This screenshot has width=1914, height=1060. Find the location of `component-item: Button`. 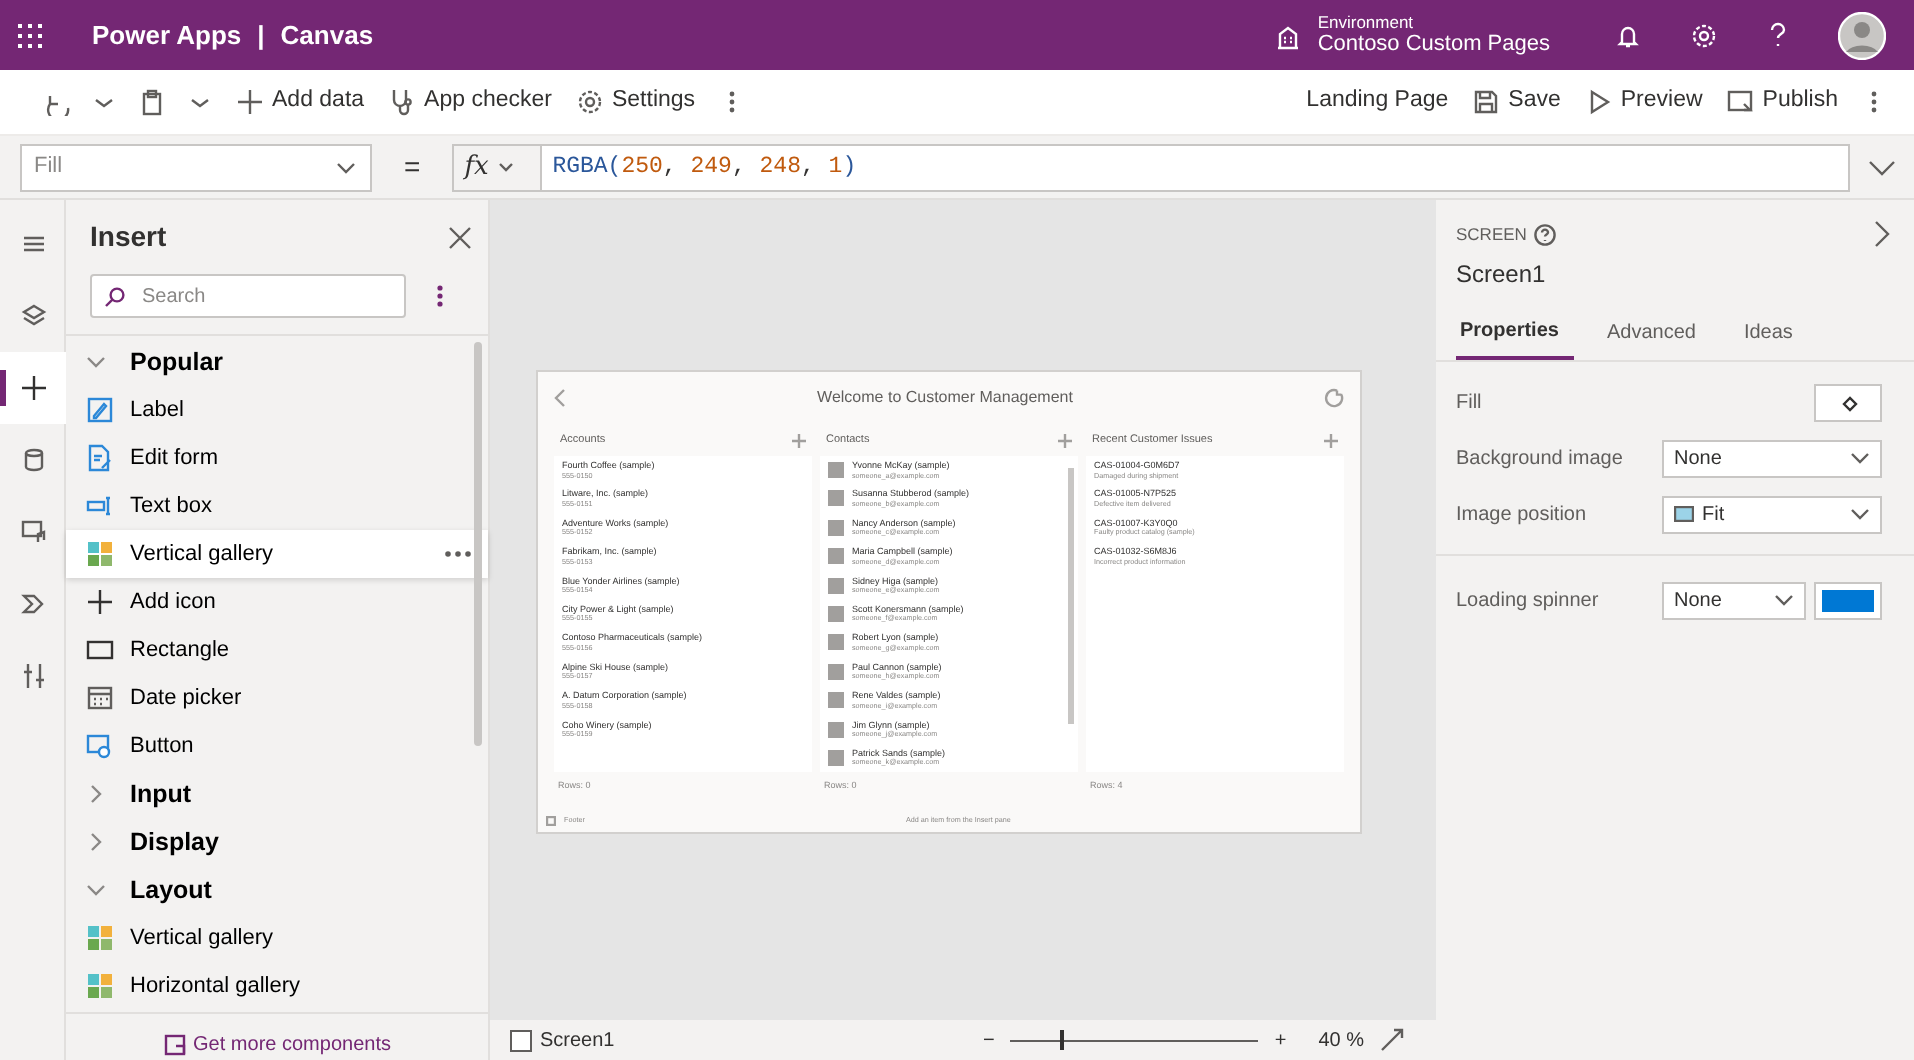

component-item: Button is located at coordinates (277, 746).